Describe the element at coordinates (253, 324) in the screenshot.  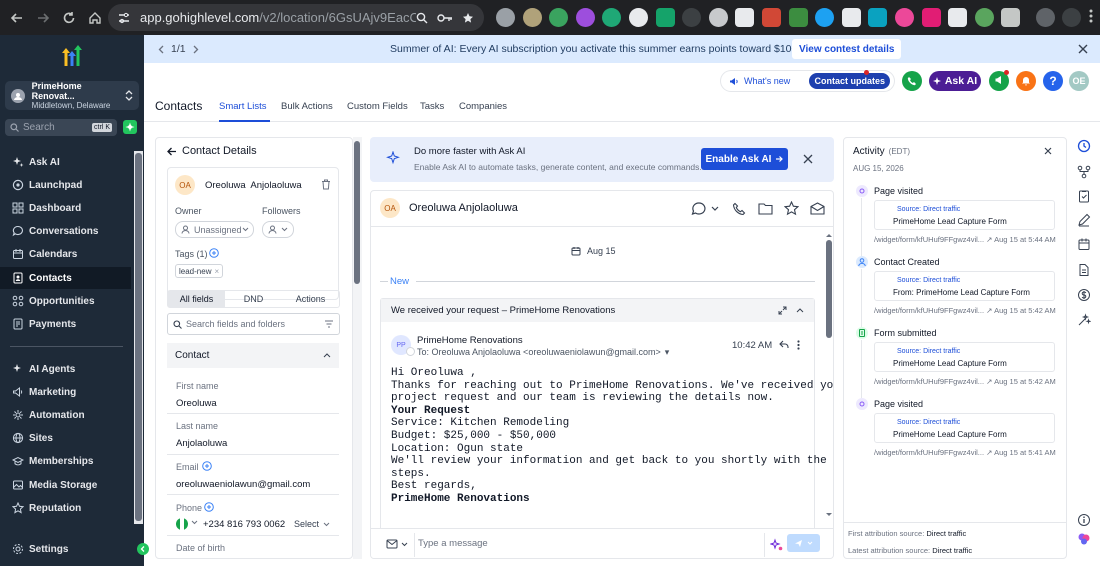
I see `fields-search-input: Search fields and folders` at that location.